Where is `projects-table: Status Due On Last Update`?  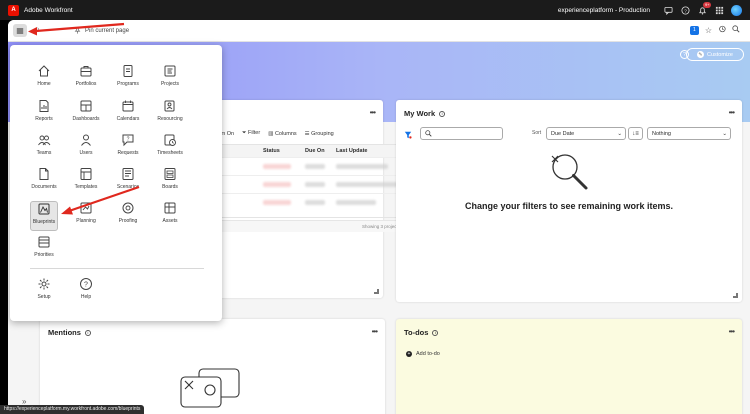 projects-table: Status Due On Last Update is located at coordinates (312, 181).